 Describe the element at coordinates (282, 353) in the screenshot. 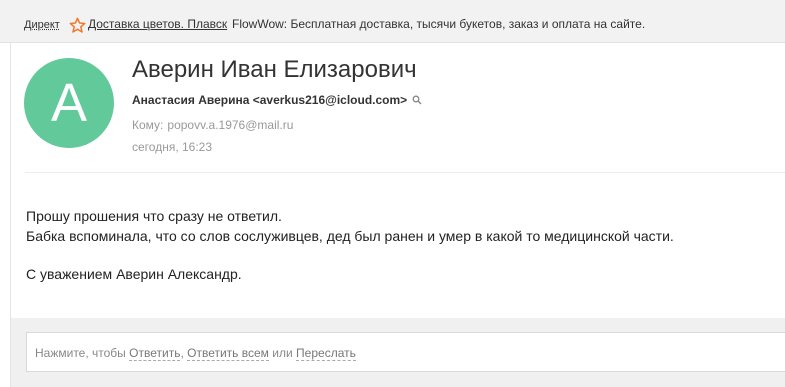

I see `reply-or: или` at that location.